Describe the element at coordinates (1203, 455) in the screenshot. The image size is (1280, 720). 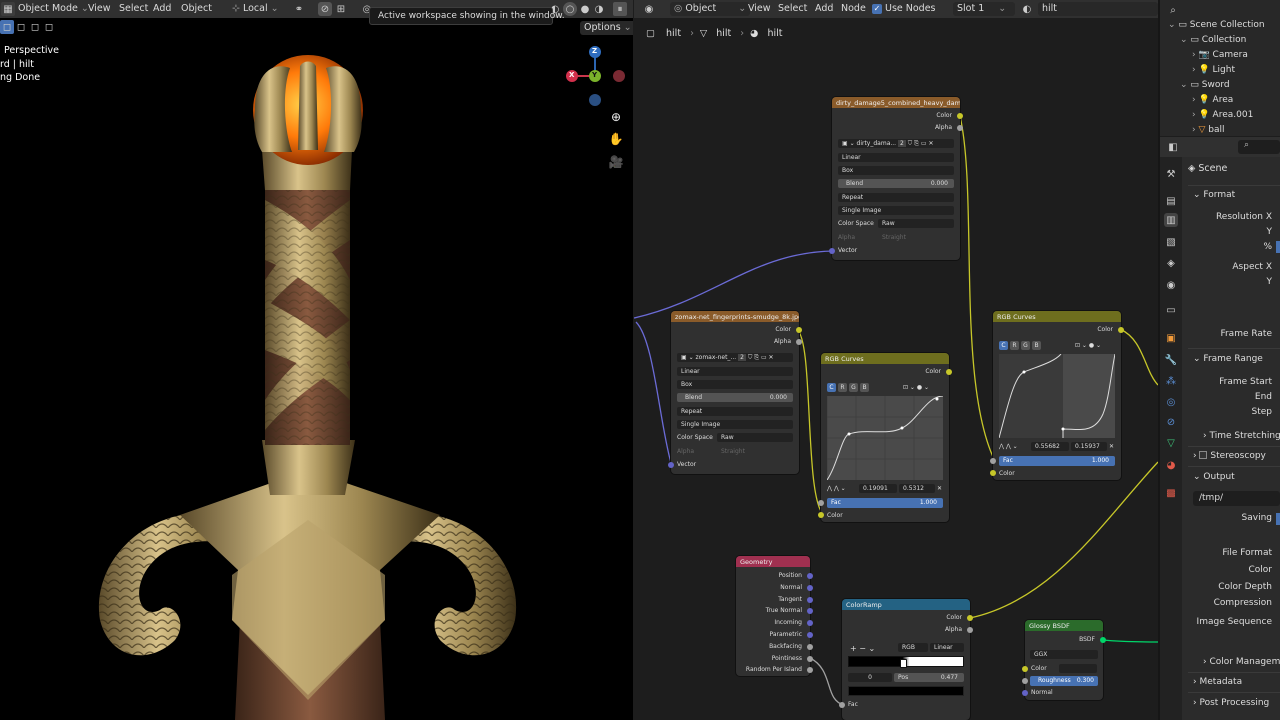
I see `stereoscopy-checkbox` at that location.